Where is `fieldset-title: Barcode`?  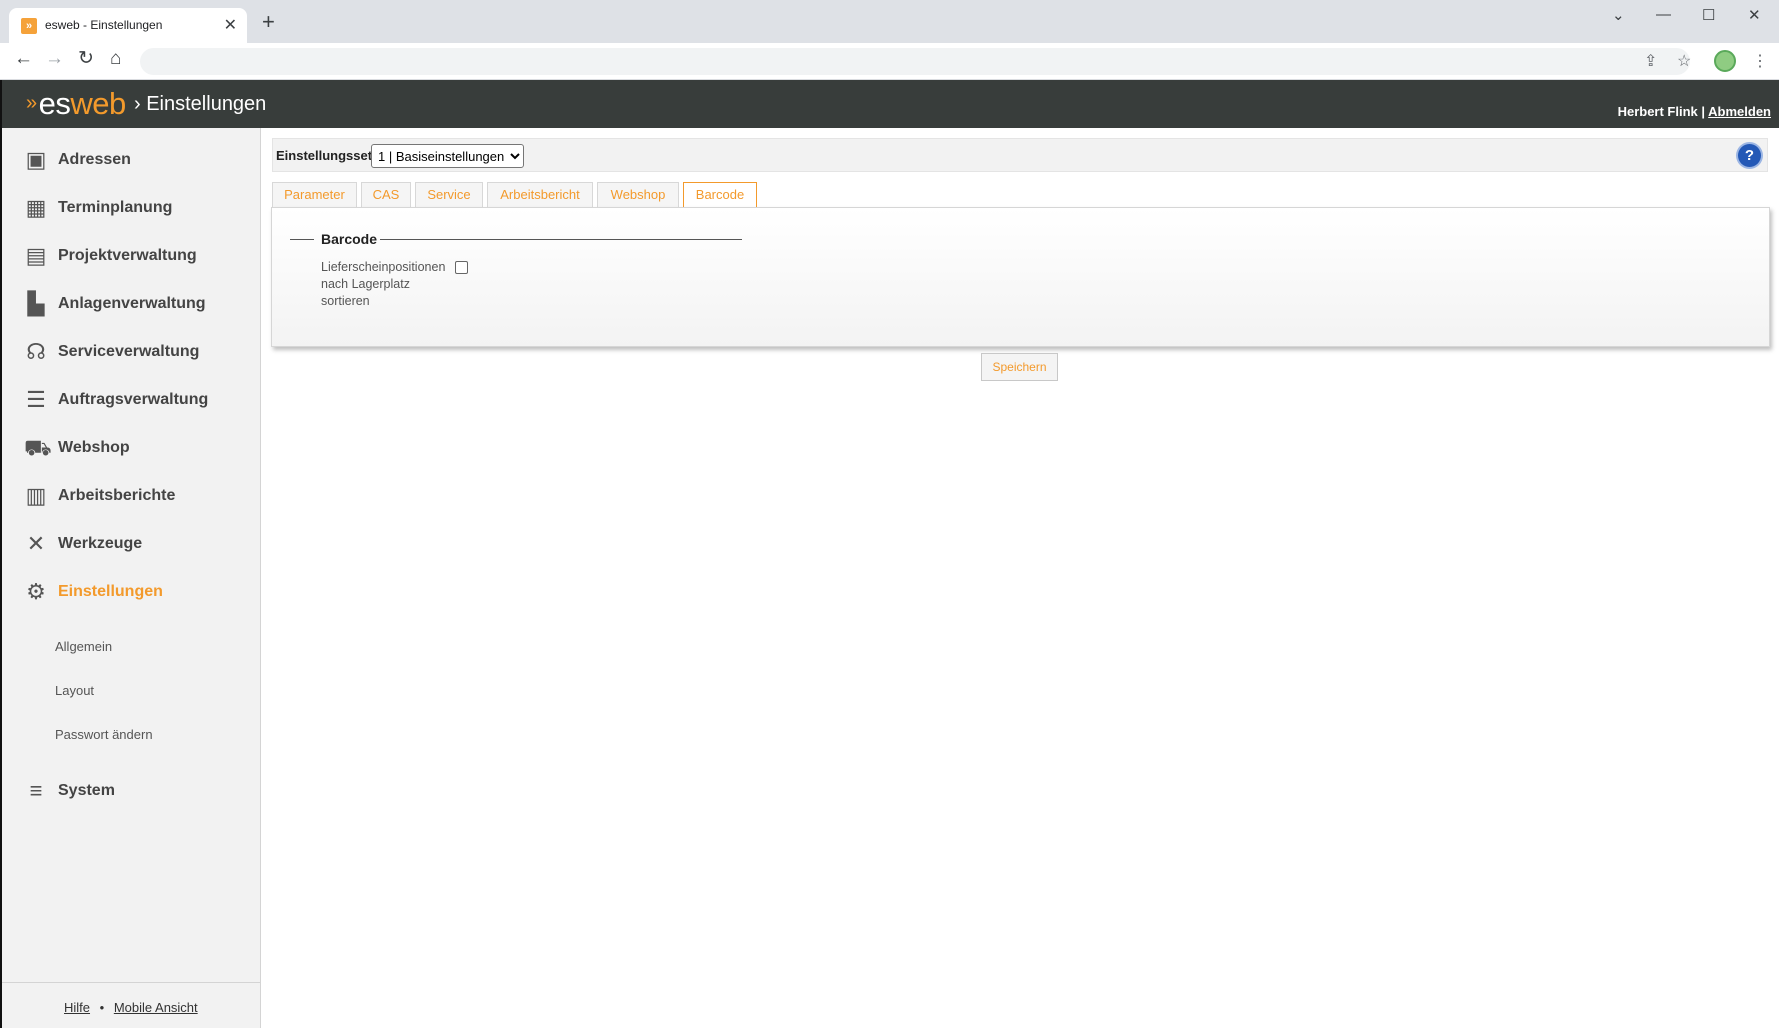 fieldset-title: Barcode is located at coordinates (349, 239).